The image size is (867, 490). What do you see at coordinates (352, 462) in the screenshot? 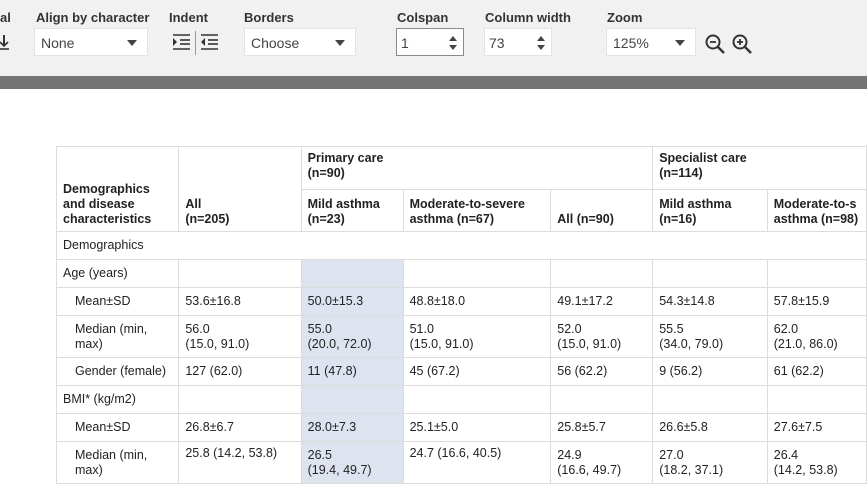
I see `table-cell: 26.5 (19.4, 49.7)` at bounding box center [352, 462].